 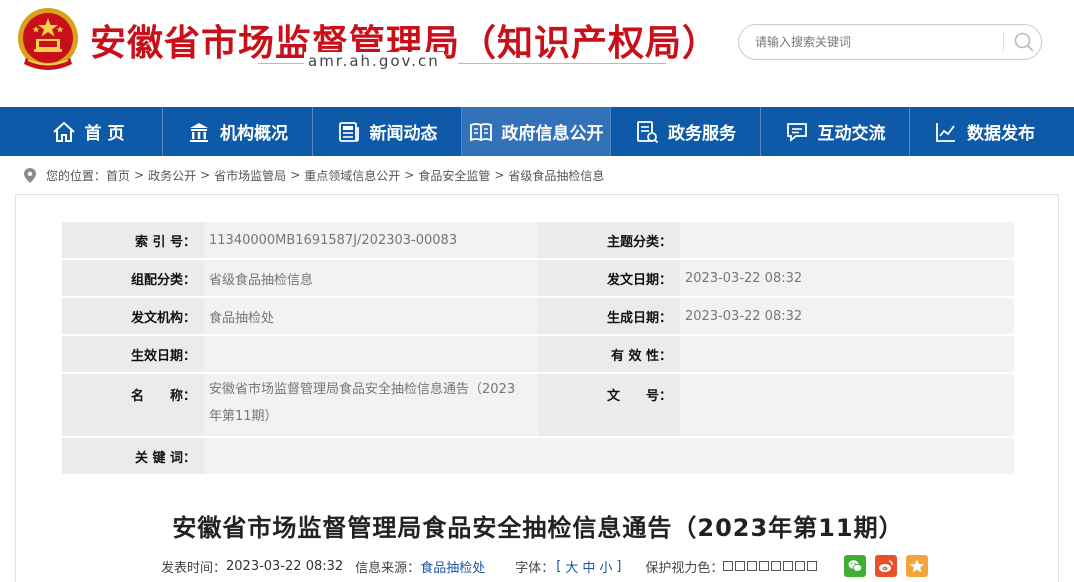 I want to click on publish-time-label: 发表时间：, so click(x=194, y=568).